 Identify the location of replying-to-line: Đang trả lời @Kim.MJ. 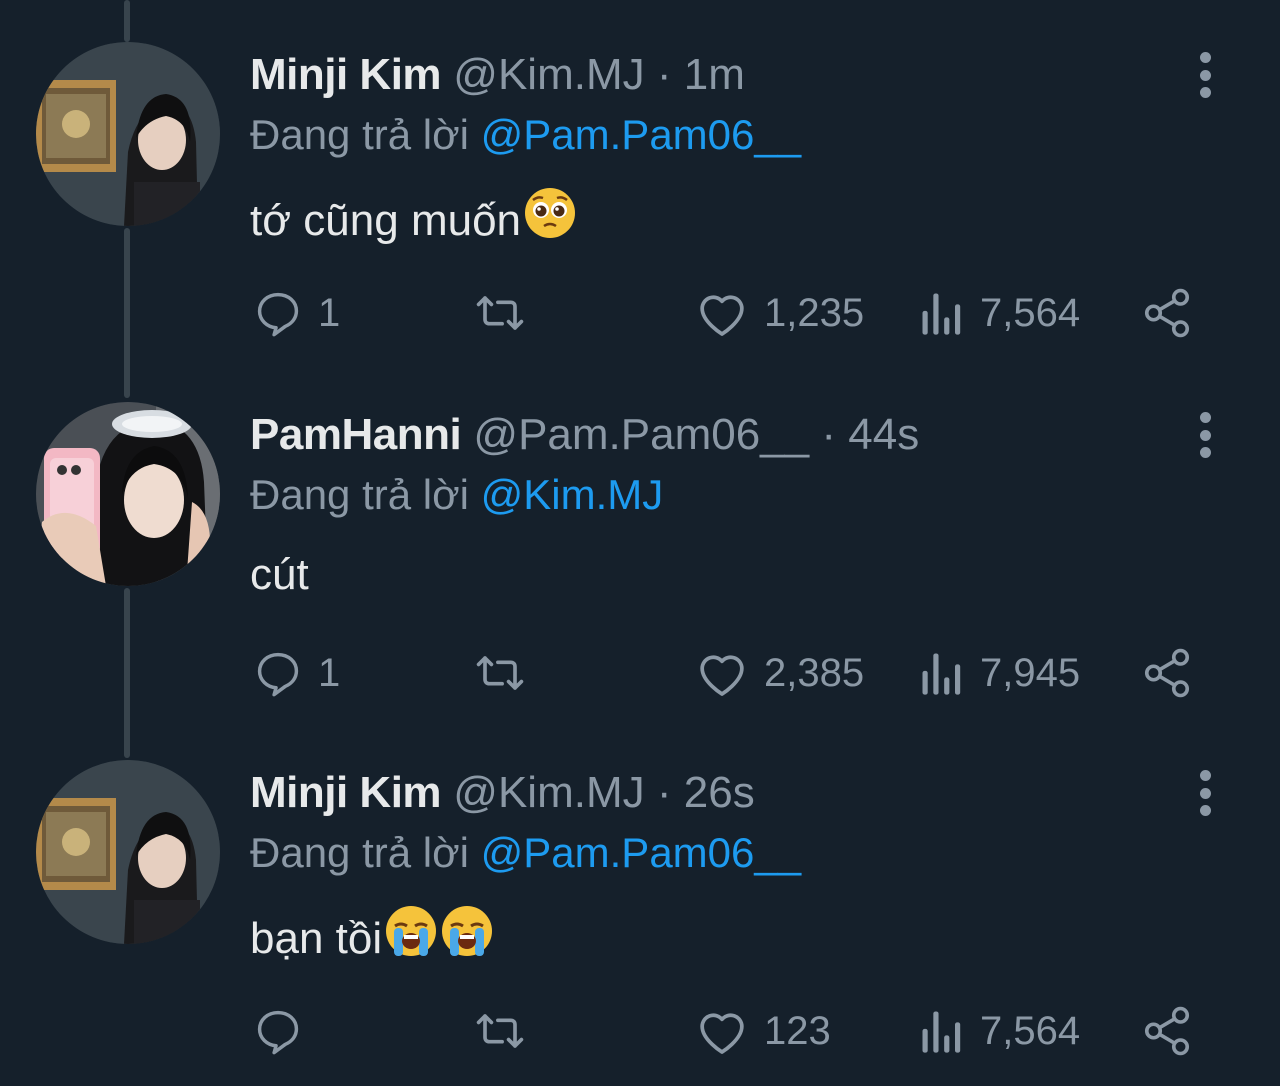
(456, 495).